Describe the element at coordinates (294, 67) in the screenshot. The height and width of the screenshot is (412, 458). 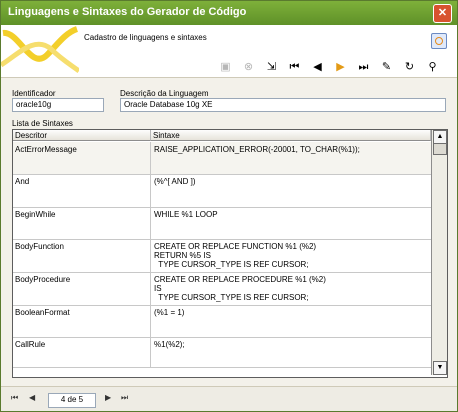
I see `first-record-icon: ⏮` at that location.